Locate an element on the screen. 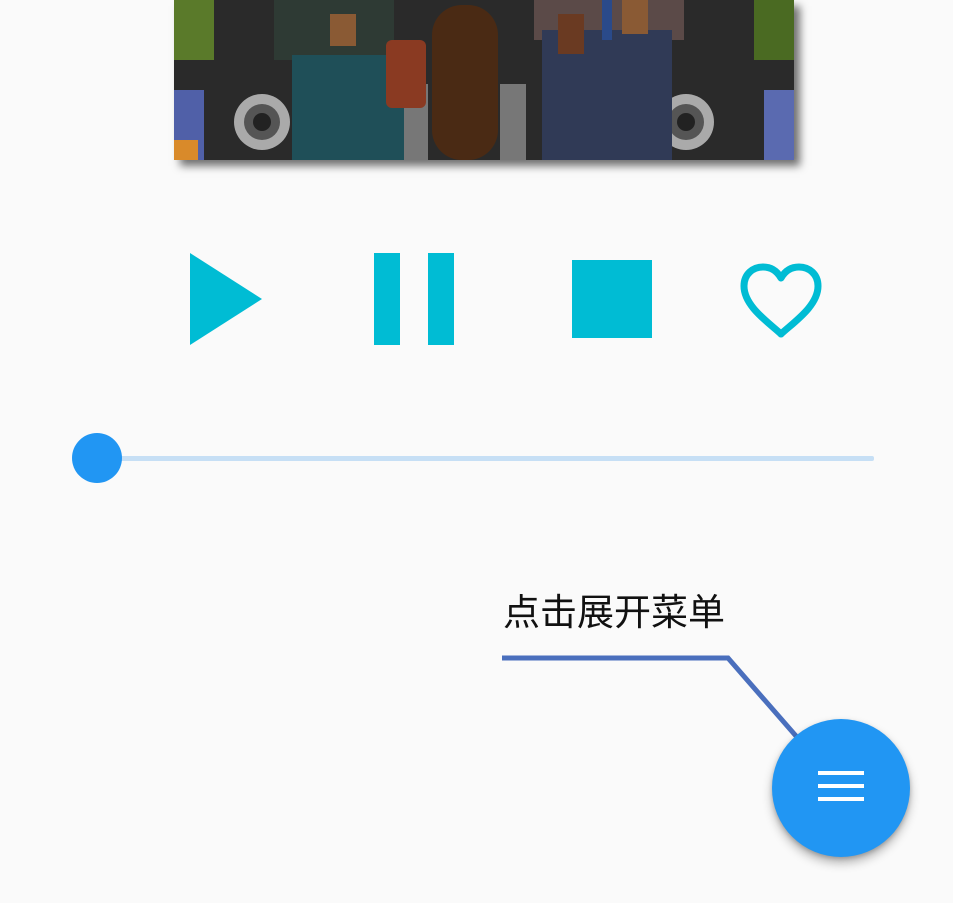 This screenshot has height=903, width=953. menu-icon is located at coordinates (841, 786).